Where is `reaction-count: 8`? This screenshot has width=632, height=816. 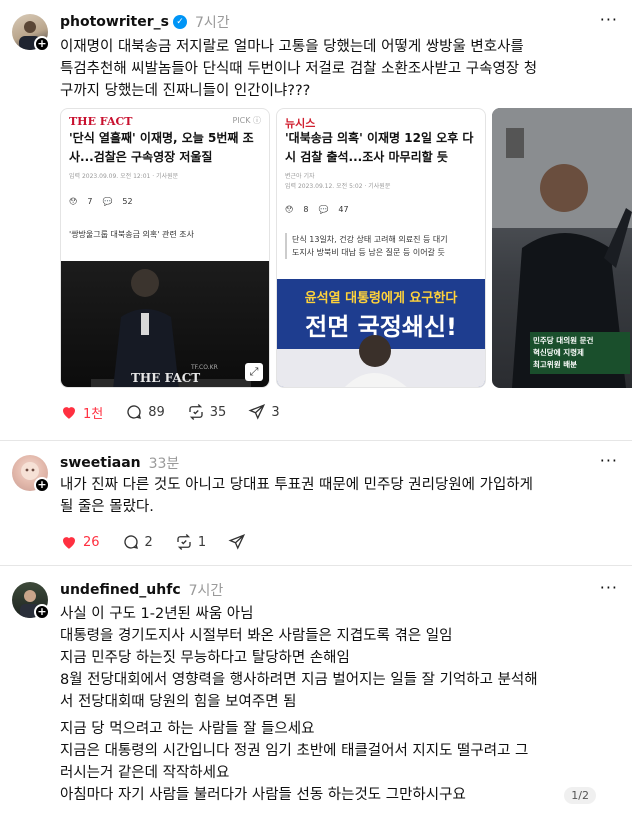 reaction-count: 8 is located at coordinates (306, 209).